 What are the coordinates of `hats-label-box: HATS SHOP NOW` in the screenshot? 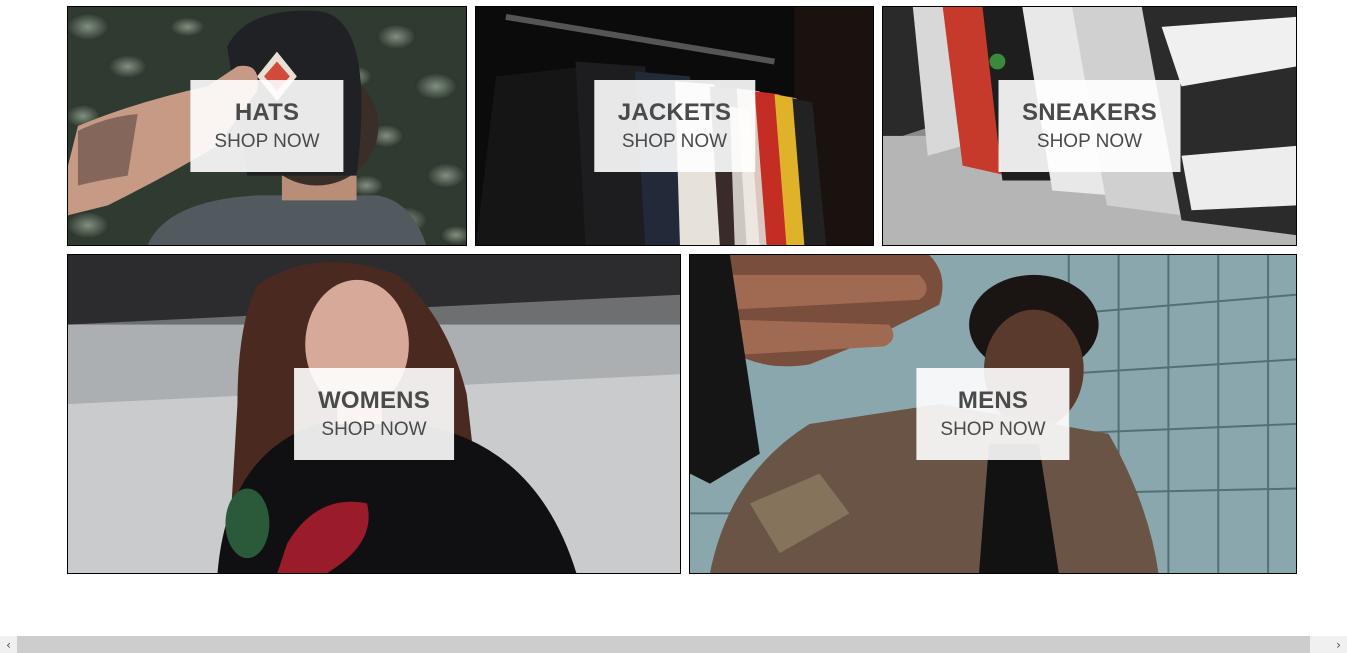 It's located at (267, 126).